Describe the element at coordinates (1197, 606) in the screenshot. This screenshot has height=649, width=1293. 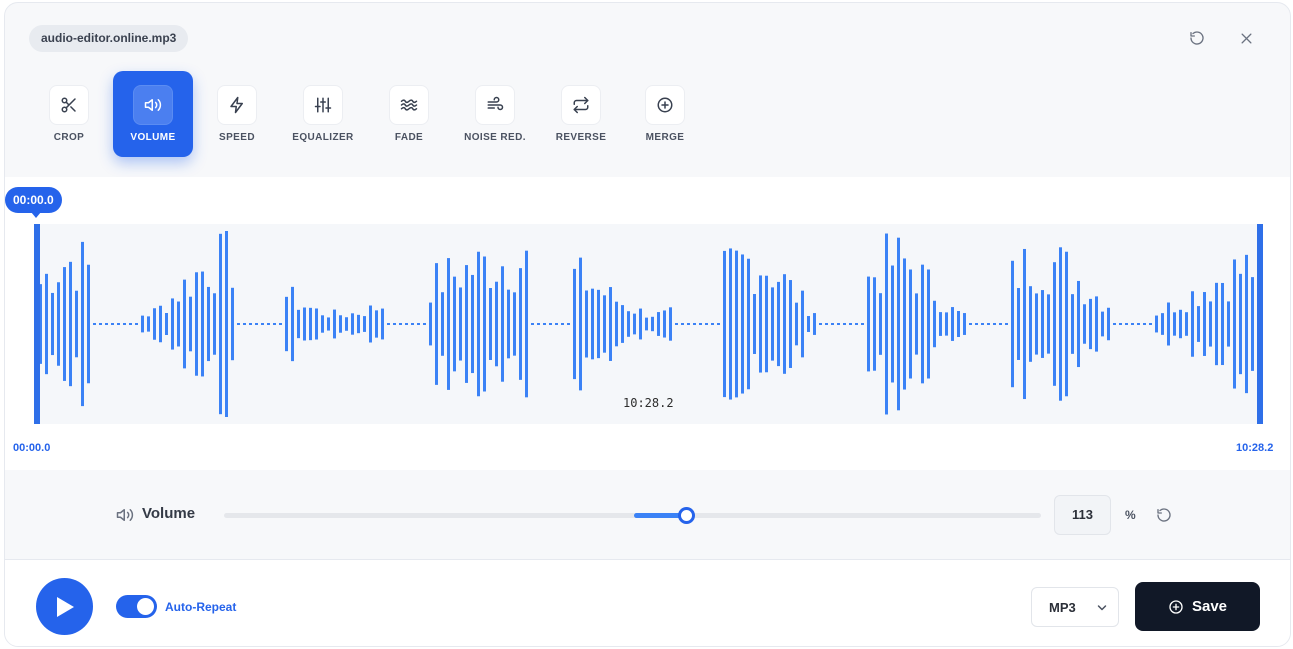
I see `save-button: Save` at that location.